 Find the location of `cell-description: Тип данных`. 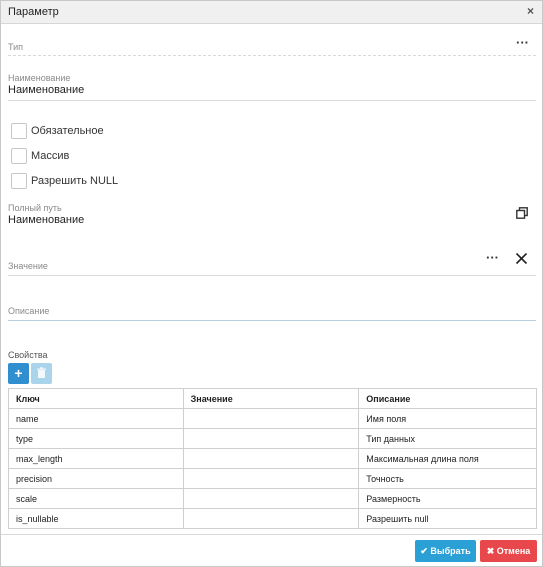

cell-description: Тип данных is located at coordinates (447, 438).